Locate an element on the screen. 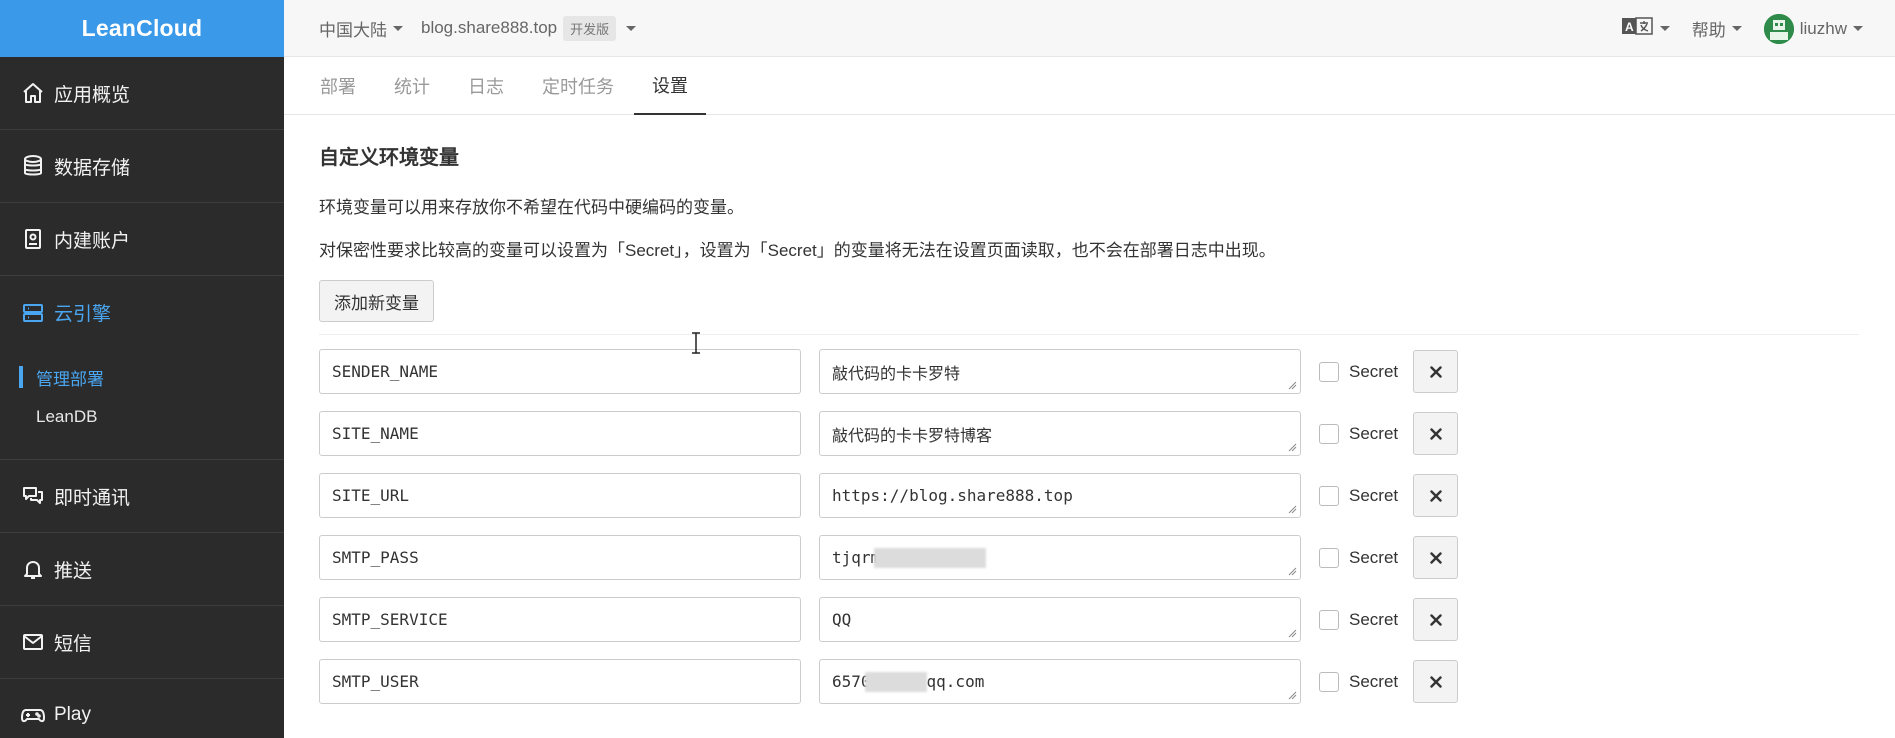  env-var-value-input: QQ is located at coordinates (1060, 619).